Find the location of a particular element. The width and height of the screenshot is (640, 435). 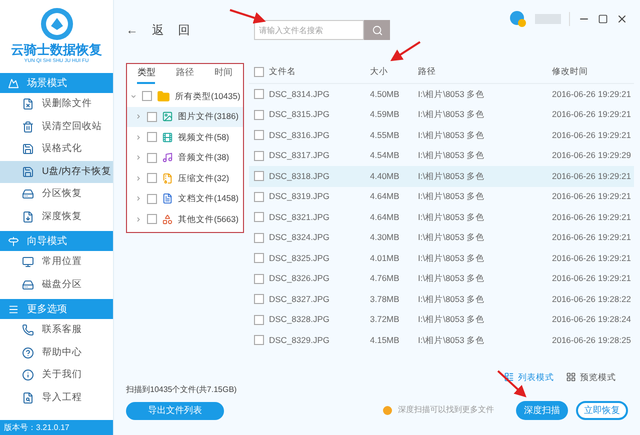

logo-icon is located at coordinates (56, 24).